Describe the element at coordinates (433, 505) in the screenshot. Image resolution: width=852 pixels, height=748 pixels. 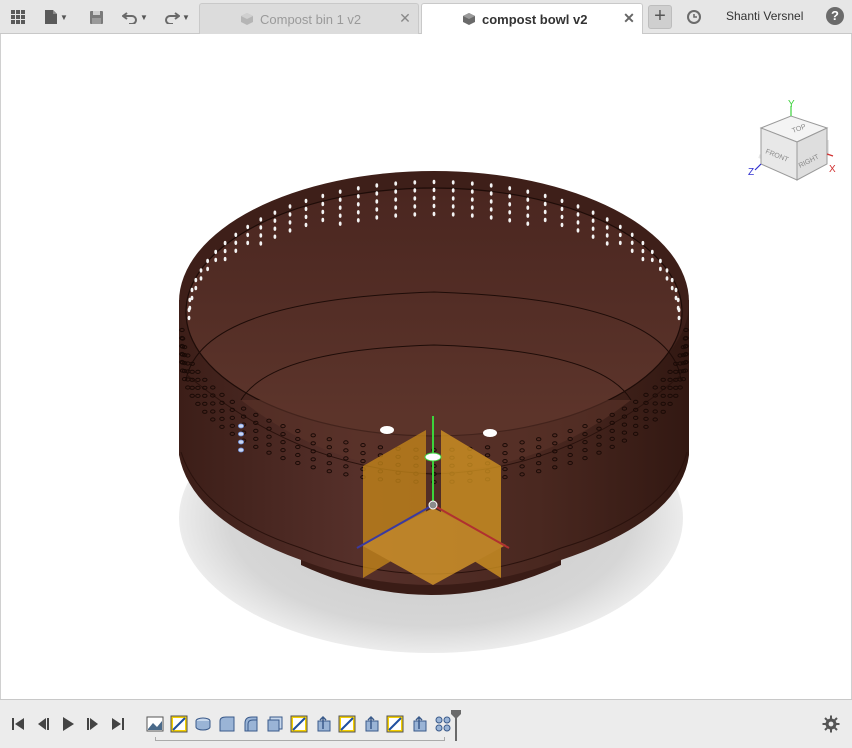
I see `origin-point` at that location.